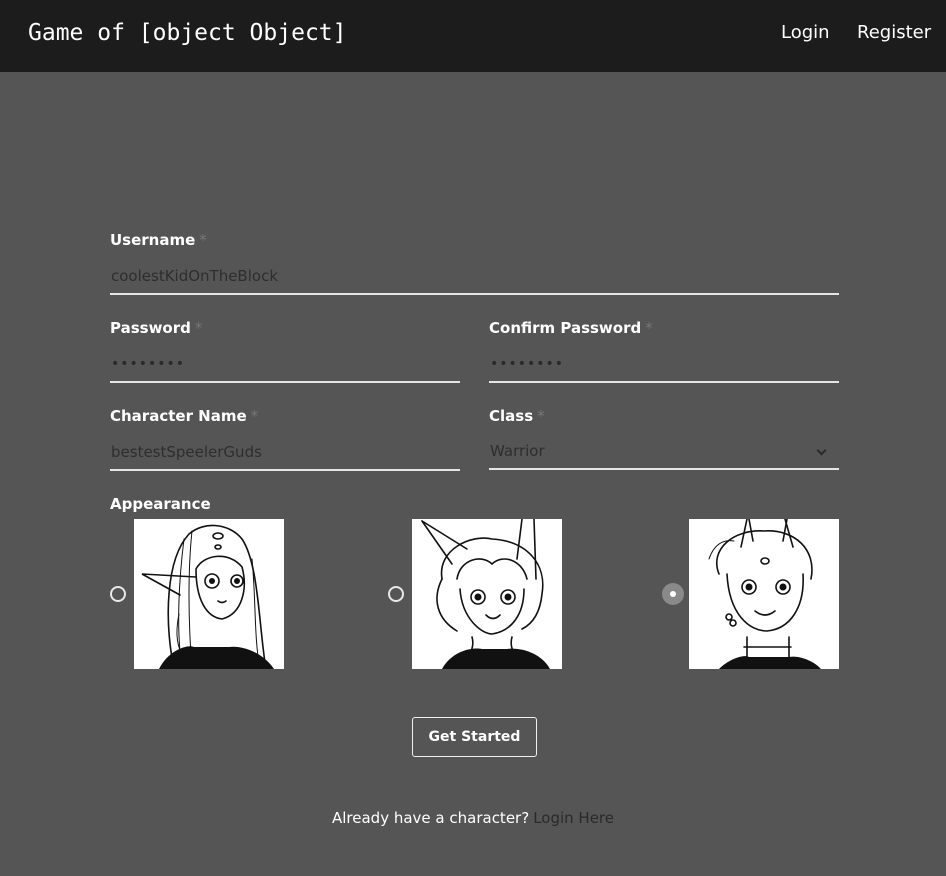  I want to click on password-input, so click(285, 365).